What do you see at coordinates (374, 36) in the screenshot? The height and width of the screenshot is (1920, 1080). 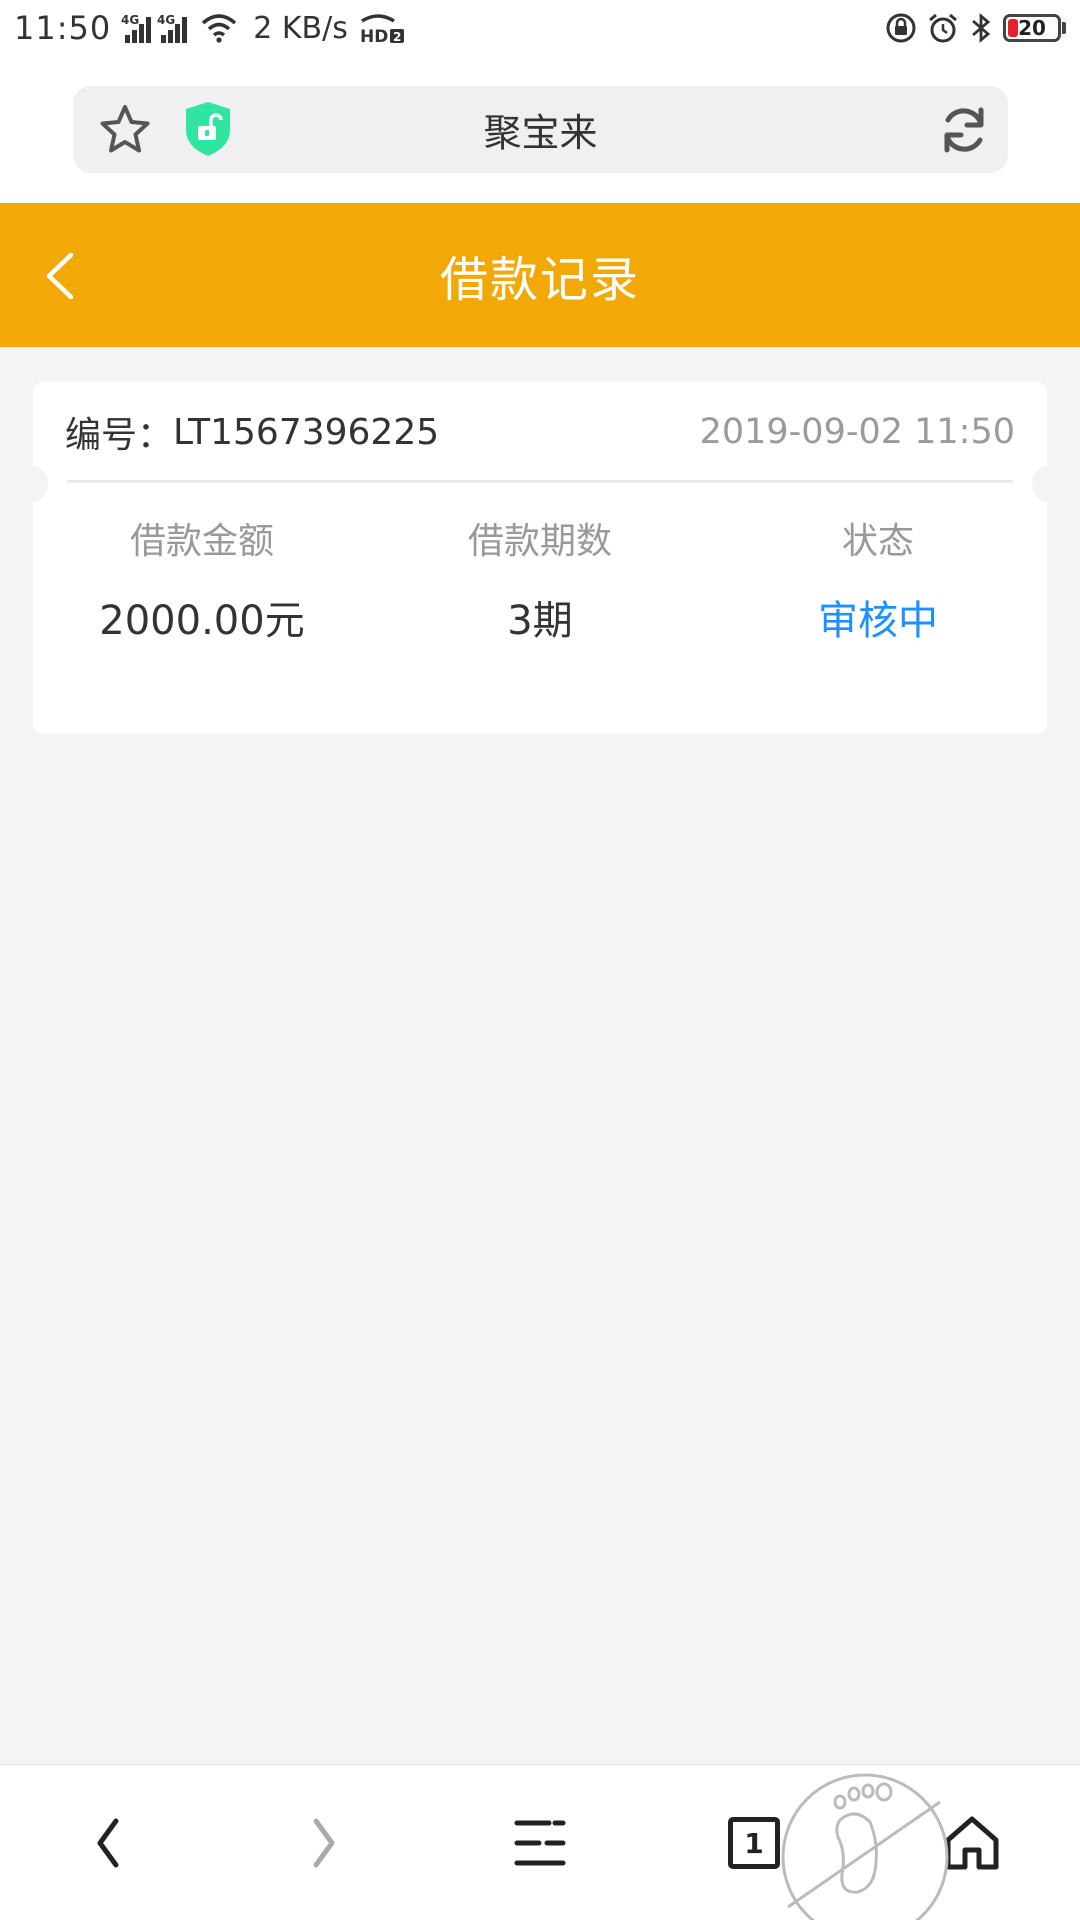 I see `hd-badge: HD` at bounding box center [374, 36].